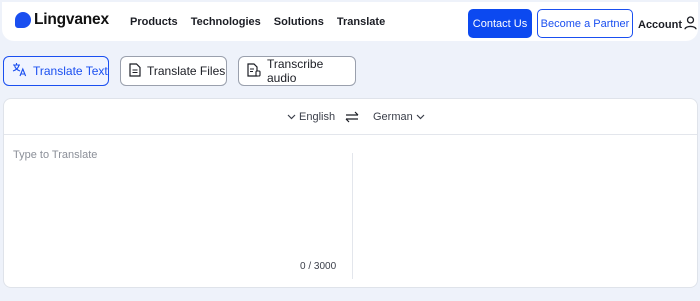  Describe the element at coordinates (318, 266) in the screenshot. I see `character-counter: 0 / 3000` at that location.